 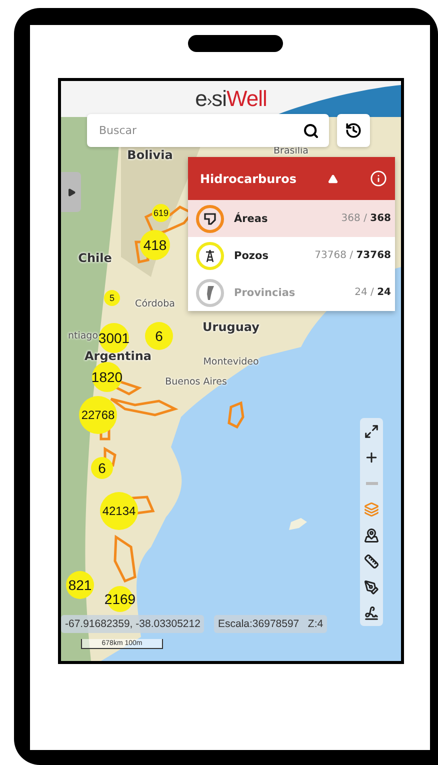 I want to click on layer-count: 368 / 368, so click(x=366, y=218).